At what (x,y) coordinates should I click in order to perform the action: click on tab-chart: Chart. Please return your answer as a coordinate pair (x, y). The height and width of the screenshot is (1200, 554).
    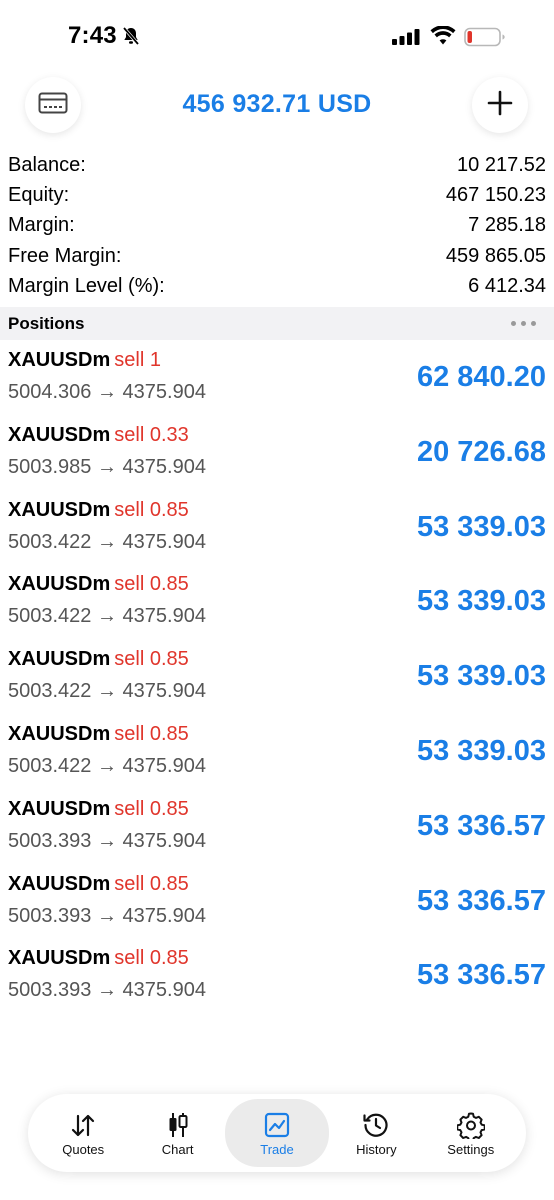
    Looking at the image, I should click on (177, 1133).